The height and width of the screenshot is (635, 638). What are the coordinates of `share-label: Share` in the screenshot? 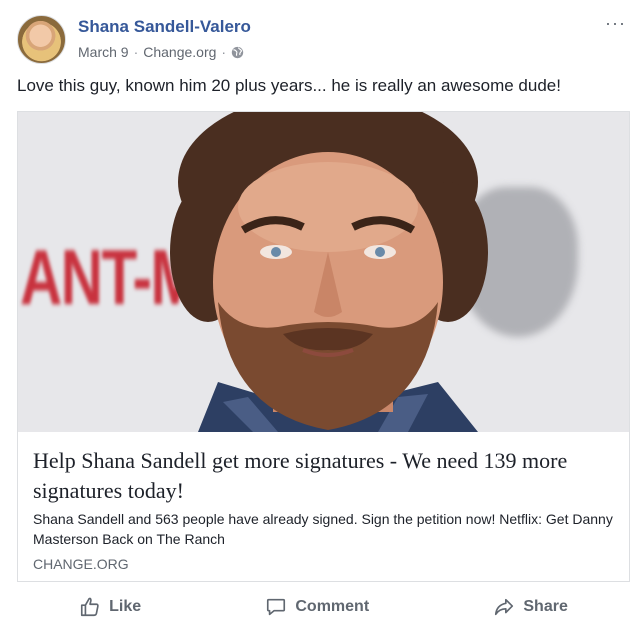 It's located at (545, 606).